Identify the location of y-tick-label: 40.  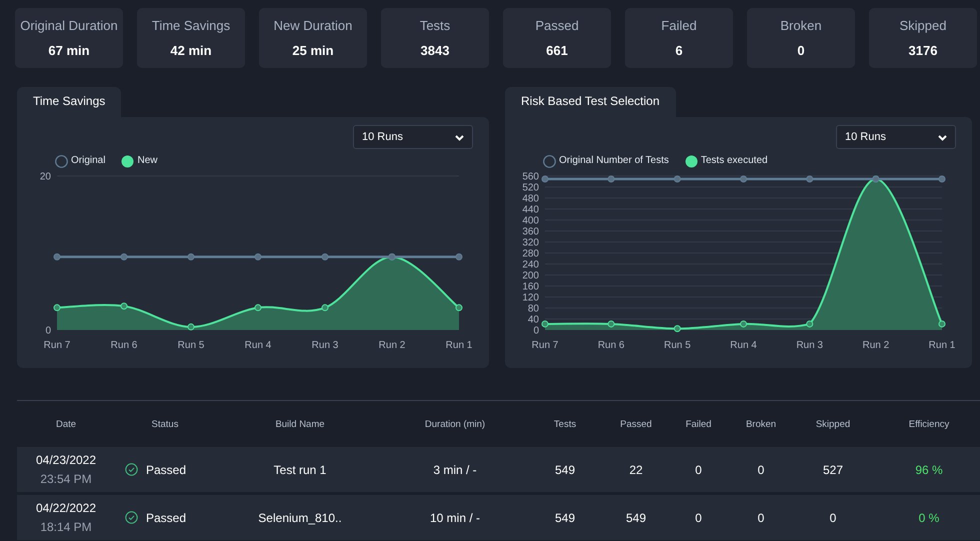
(533, 320).